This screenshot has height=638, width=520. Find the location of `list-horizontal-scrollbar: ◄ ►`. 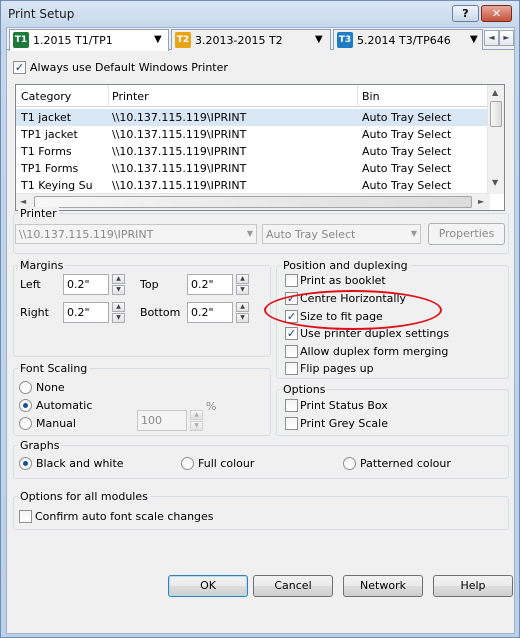

list-horizontal-scrollbar: ◄ ► is located at coordinates (253, 201).